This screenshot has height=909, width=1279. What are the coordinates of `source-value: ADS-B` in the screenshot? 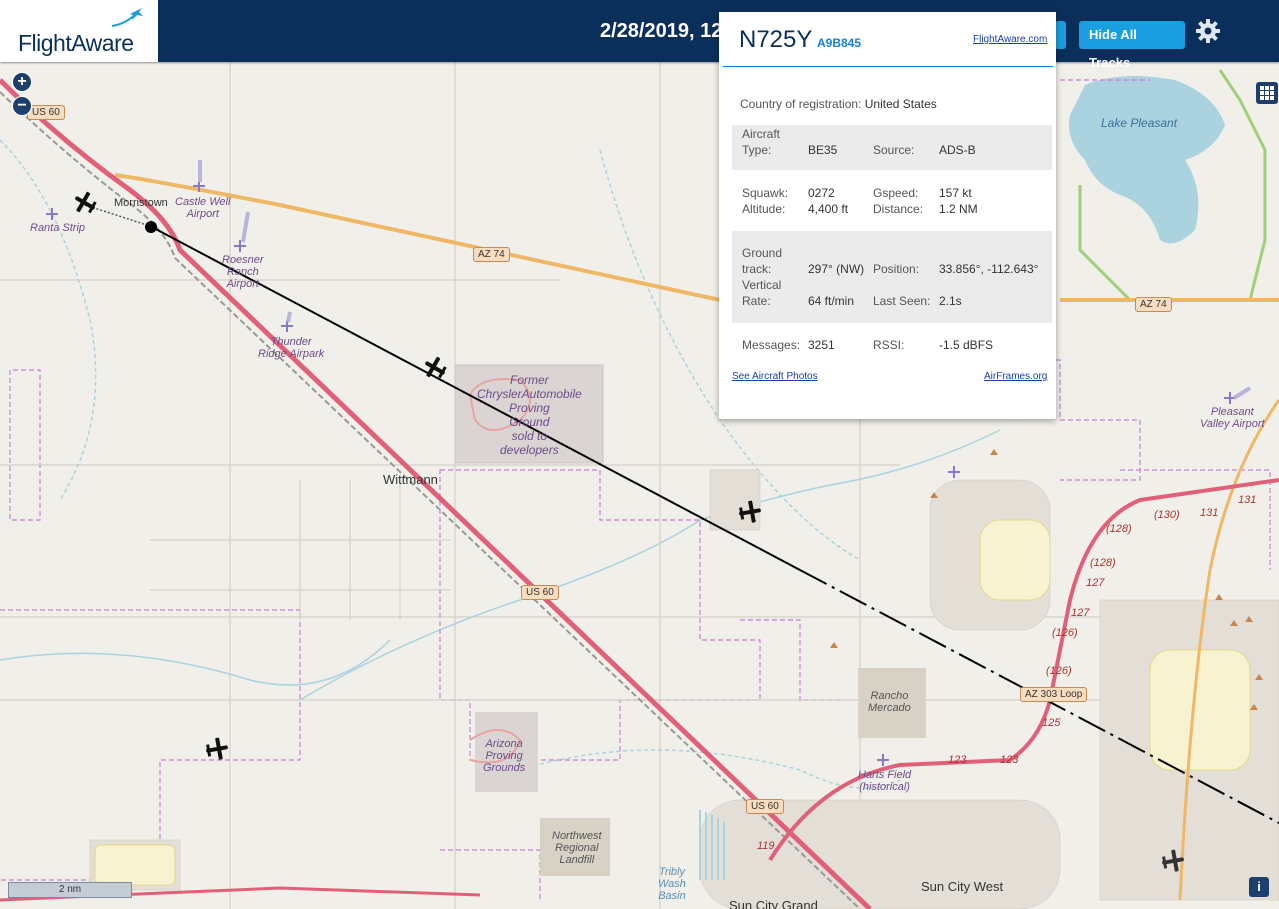 It's located at (957, 150).